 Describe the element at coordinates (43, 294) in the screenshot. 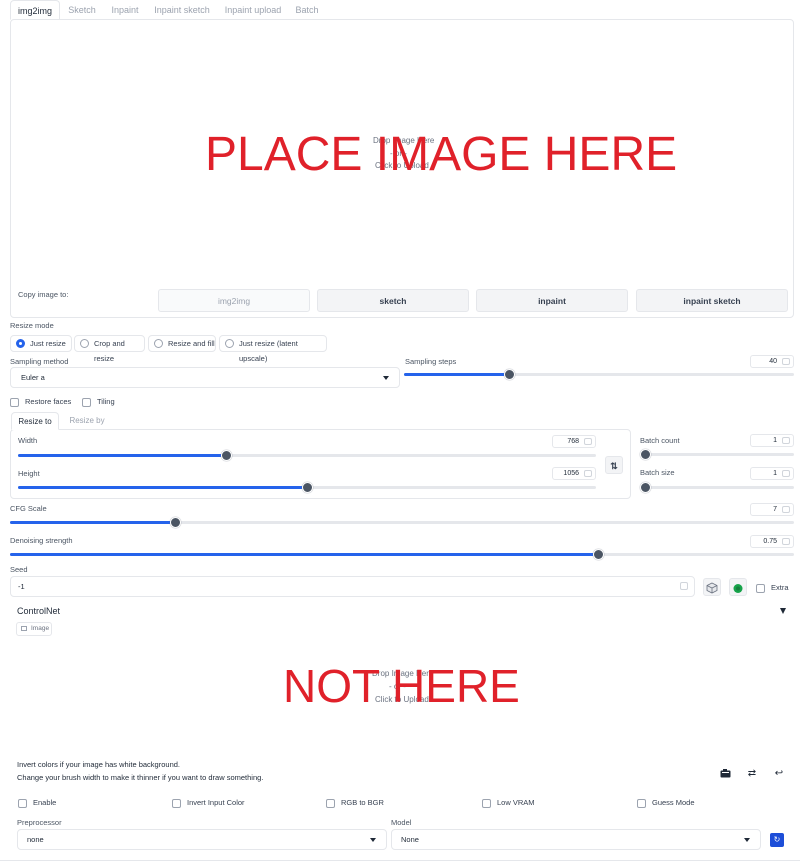

I see `copy-image-label: Copy image to:` at that location.